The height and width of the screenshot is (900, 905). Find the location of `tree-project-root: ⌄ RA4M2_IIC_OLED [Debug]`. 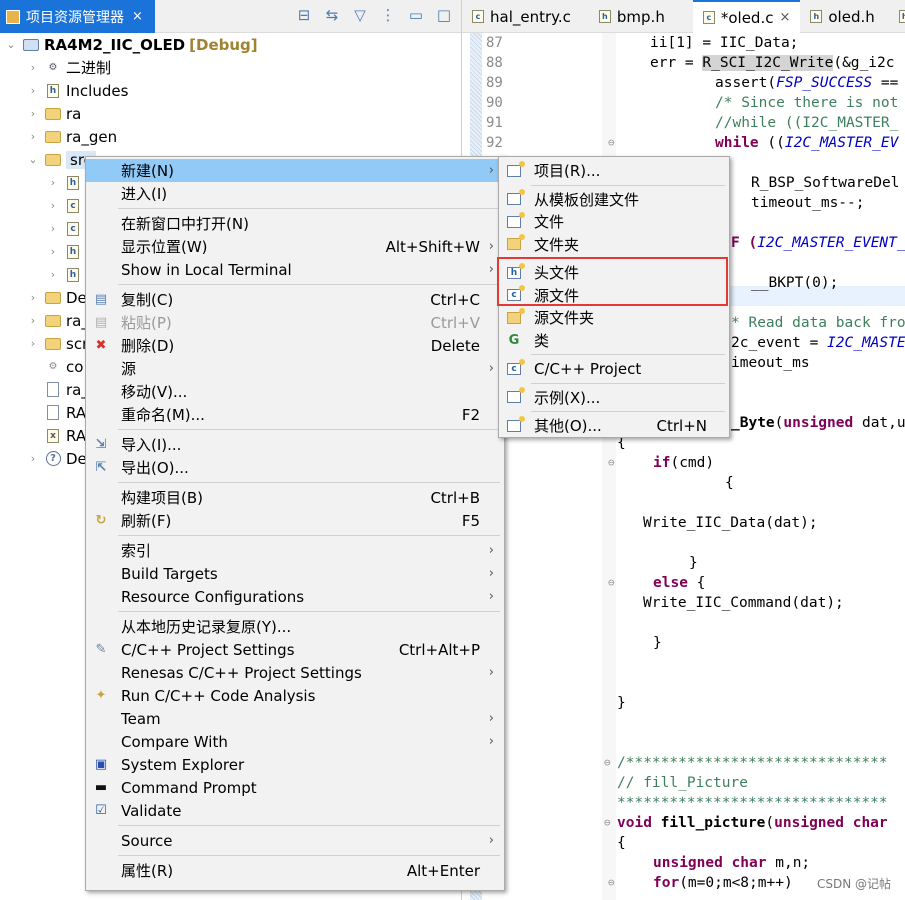

tree-project-root: ⌄ RA4M2_IIC_OLED [Debug] is located at coordinates (130, 44).